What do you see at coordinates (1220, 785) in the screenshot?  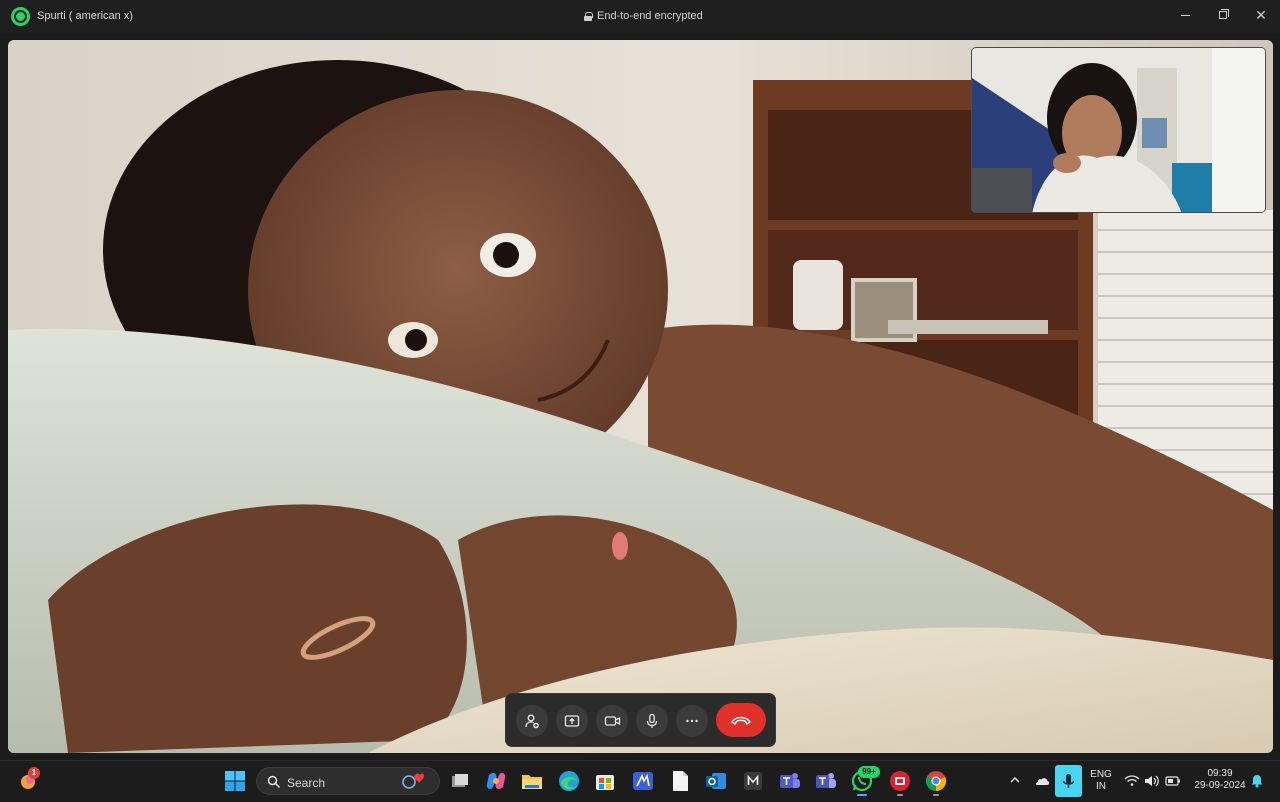 I see `clock-date: 29-09-2024` at bounding box center [1220, 785].